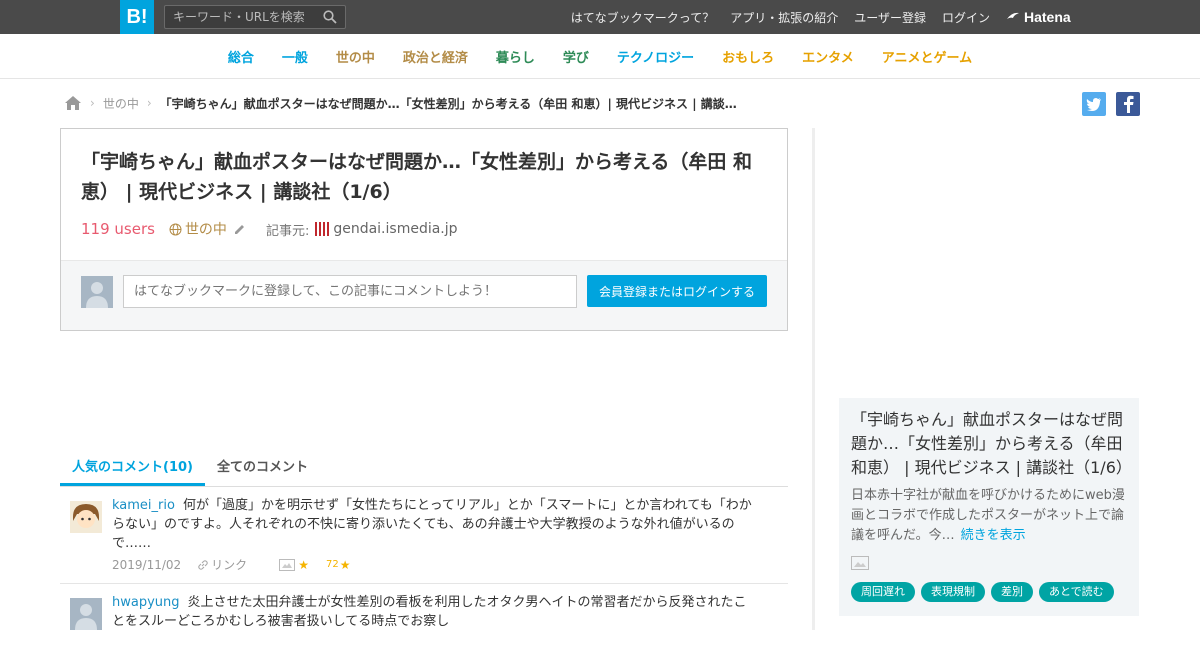 This screenshot has width=1200, height=645. What do you see at coordinates (332, 564) in the screenshot?
I see `star-count: 72` at bounding box center [332, 564].